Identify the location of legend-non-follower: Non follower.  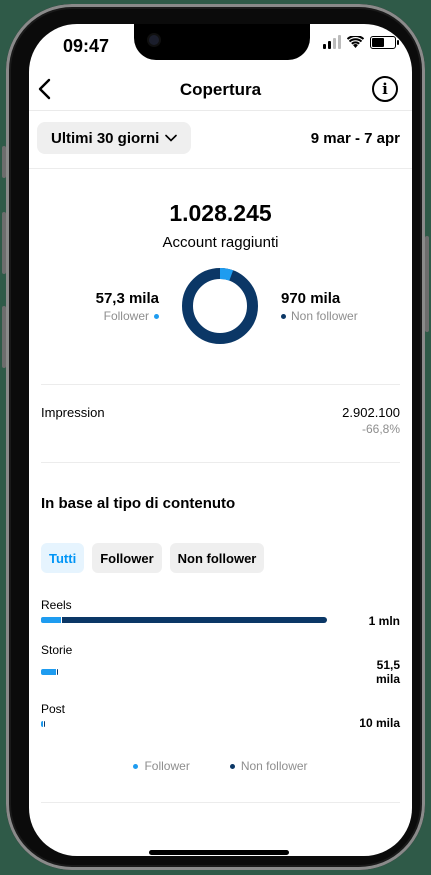
(268, 766).